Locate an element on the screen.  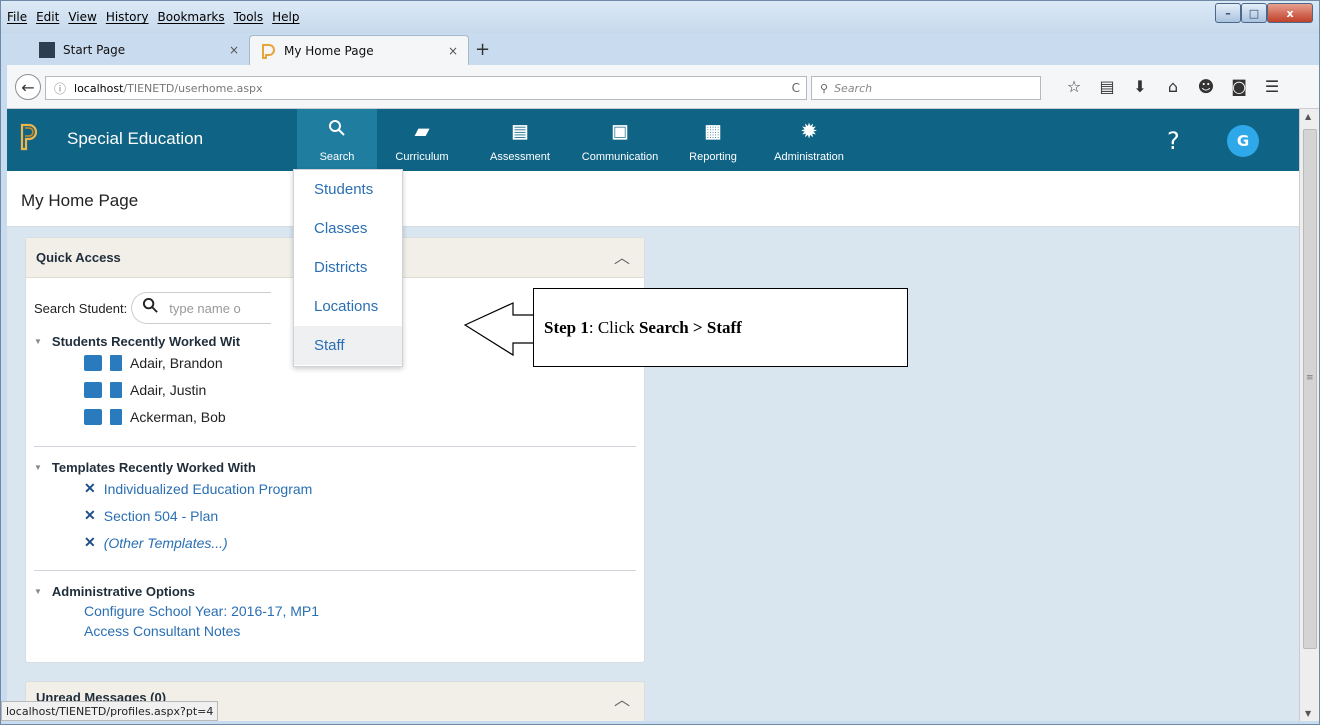
menu-history: History is located at coordinates (127, 17).